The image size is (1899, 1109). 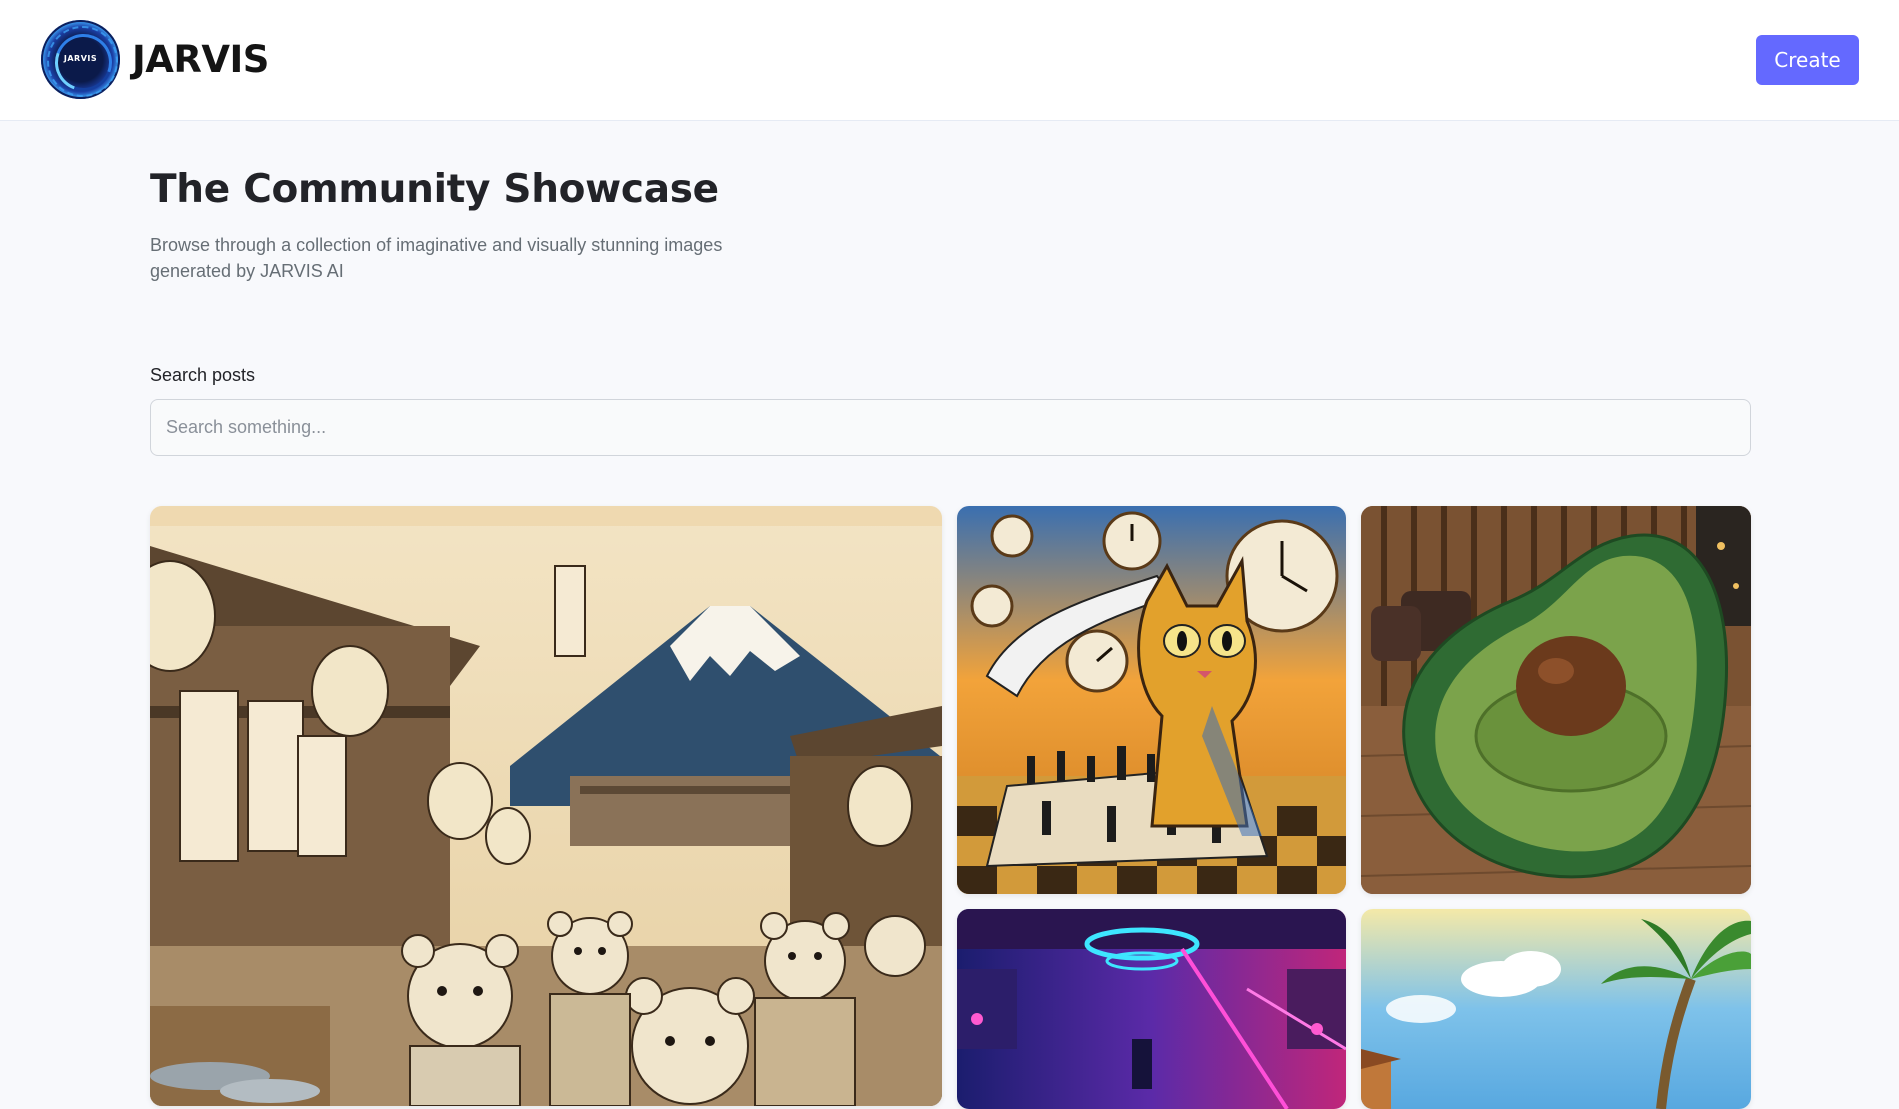 I want to click on page-title: The Community Showcase, so click(x=434, y=189).